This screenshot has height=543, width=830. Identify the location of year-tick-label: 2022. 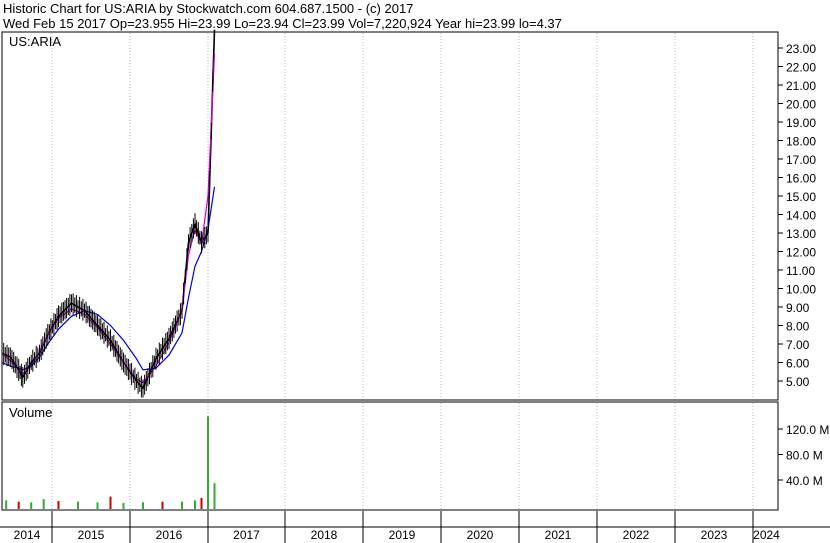
(636, 535).